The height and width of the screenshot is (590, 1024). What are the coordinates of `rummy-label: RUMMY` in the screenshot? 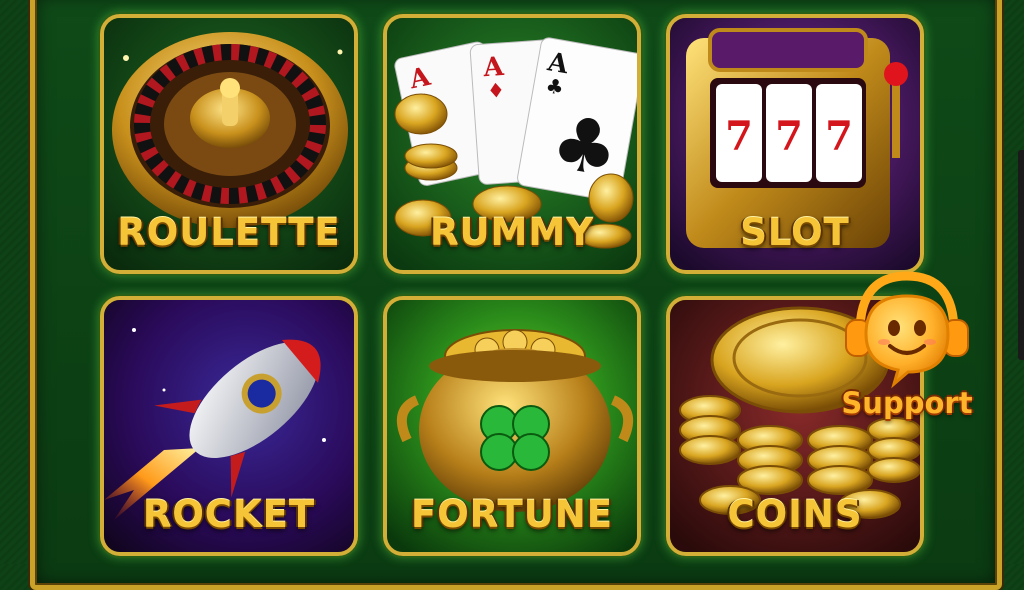 It's located at (512, 232).